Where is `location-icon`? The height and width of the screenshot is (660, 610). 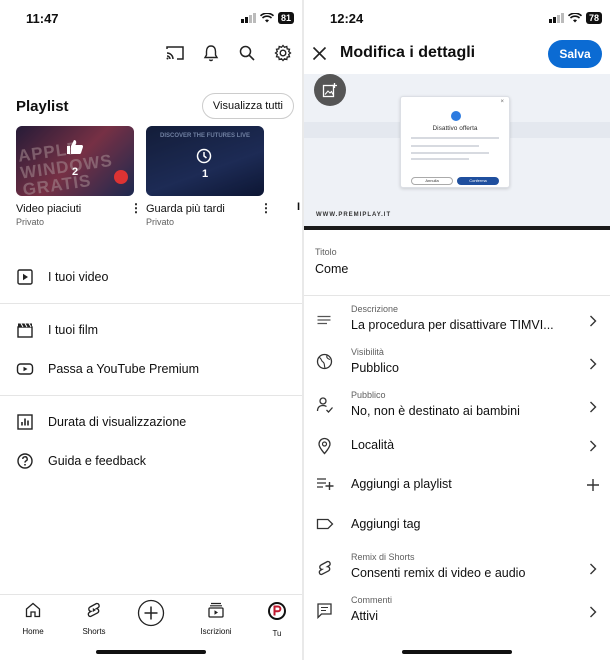
location-icon is located at coordinates (324, 446).